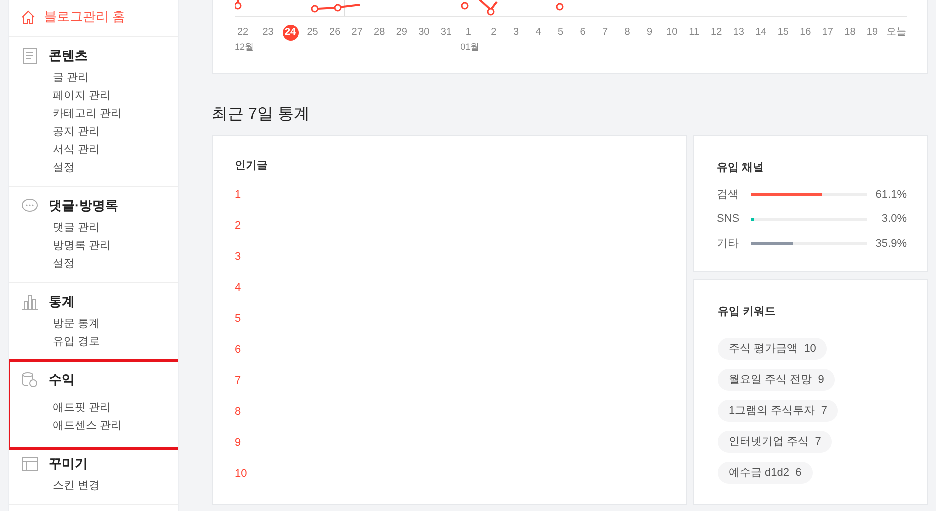 This screenshot has height=511, width=936. What do you see at coordinates (765, 473) in the screenshot?
I see `keyword-tag: 예수금 d1d2 6` at bounding box center [765, 473].